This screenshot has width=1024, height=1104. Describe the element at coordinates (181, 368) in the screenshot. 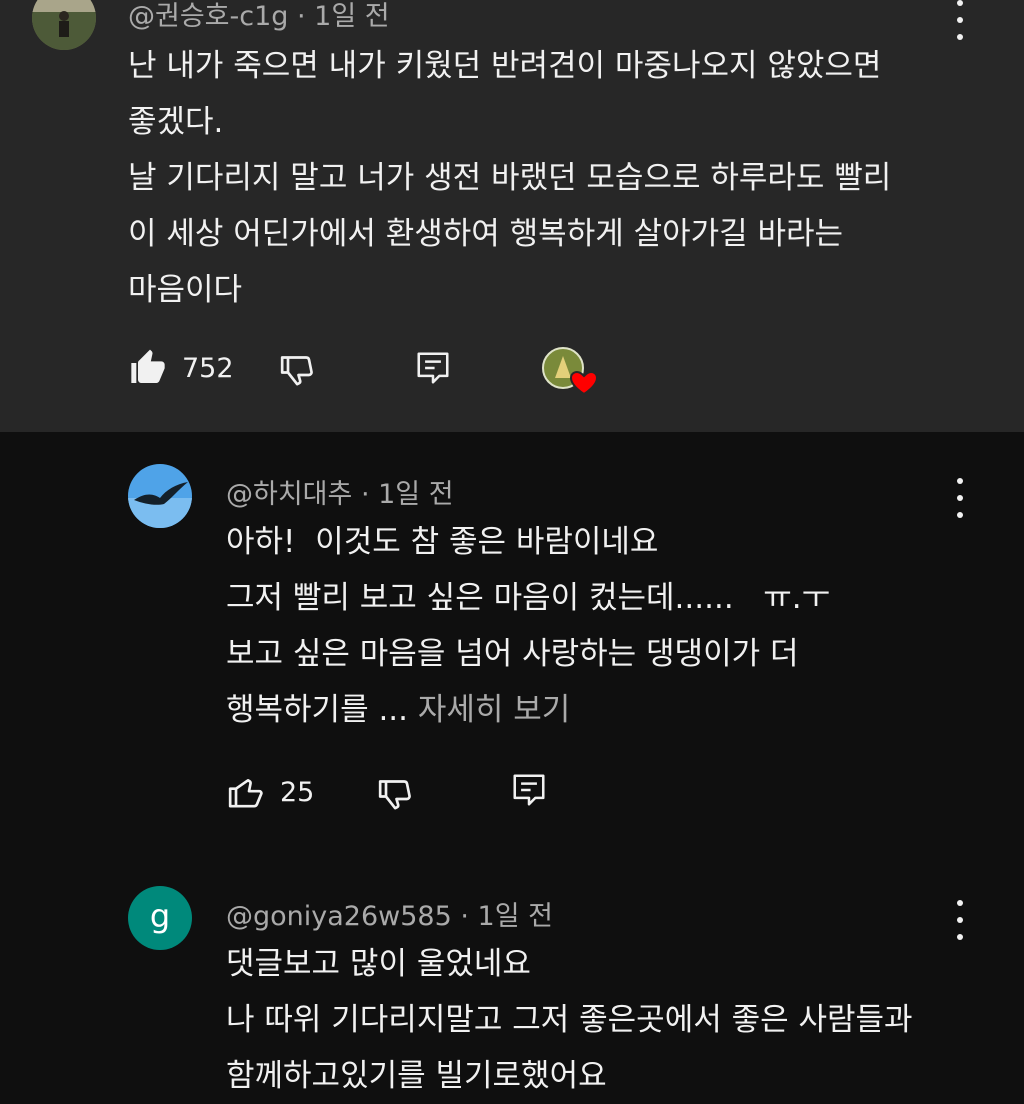

I see `like-button: 752` at that location.